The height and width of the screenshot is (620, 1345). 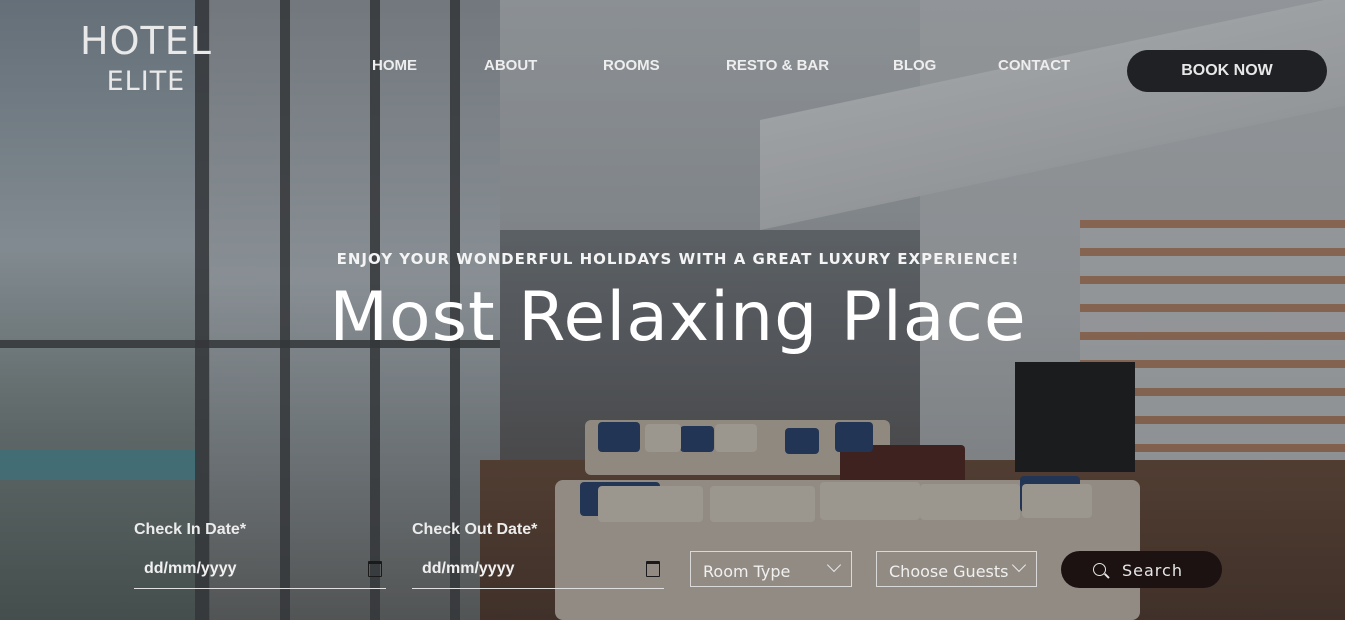 I want to click on nav-home: HOME, so click(x=394, y=65).